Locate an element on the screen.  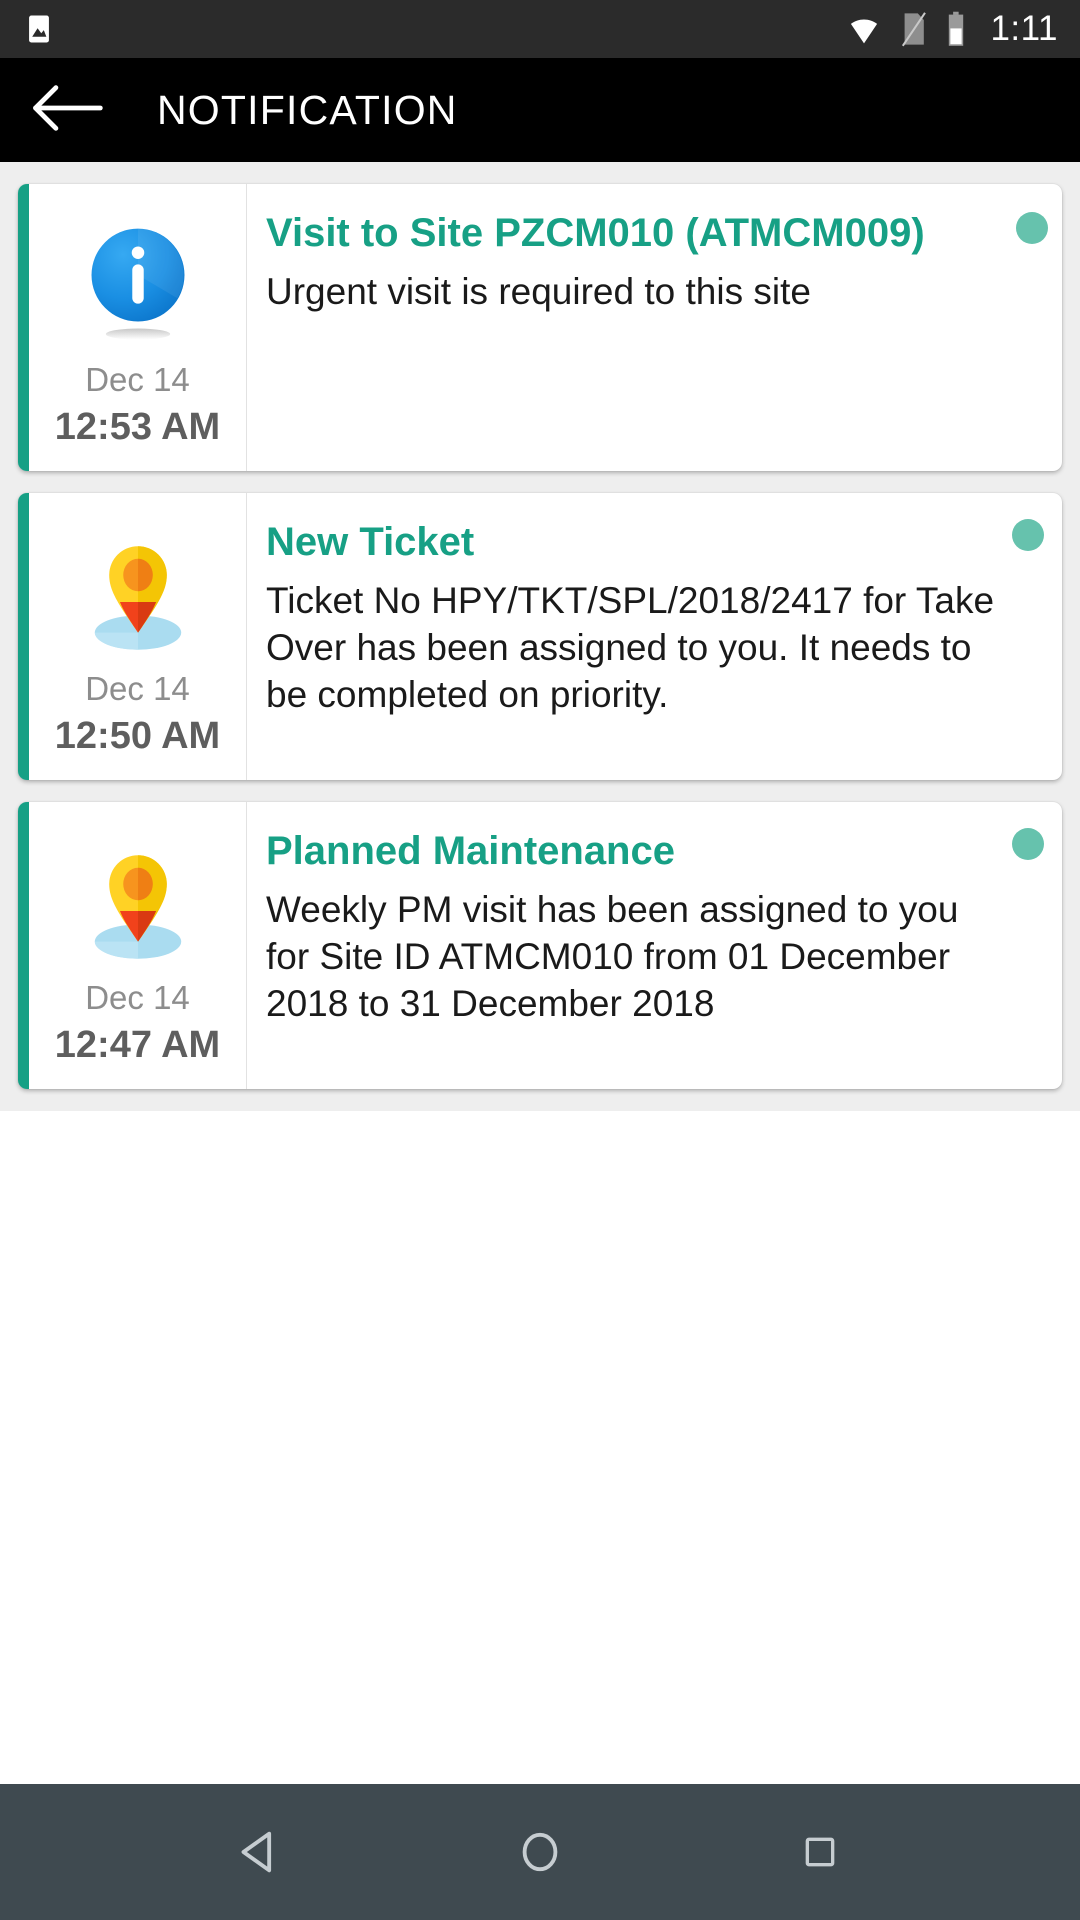
notification-title: New Ticket is located at coordinates (370, 542).